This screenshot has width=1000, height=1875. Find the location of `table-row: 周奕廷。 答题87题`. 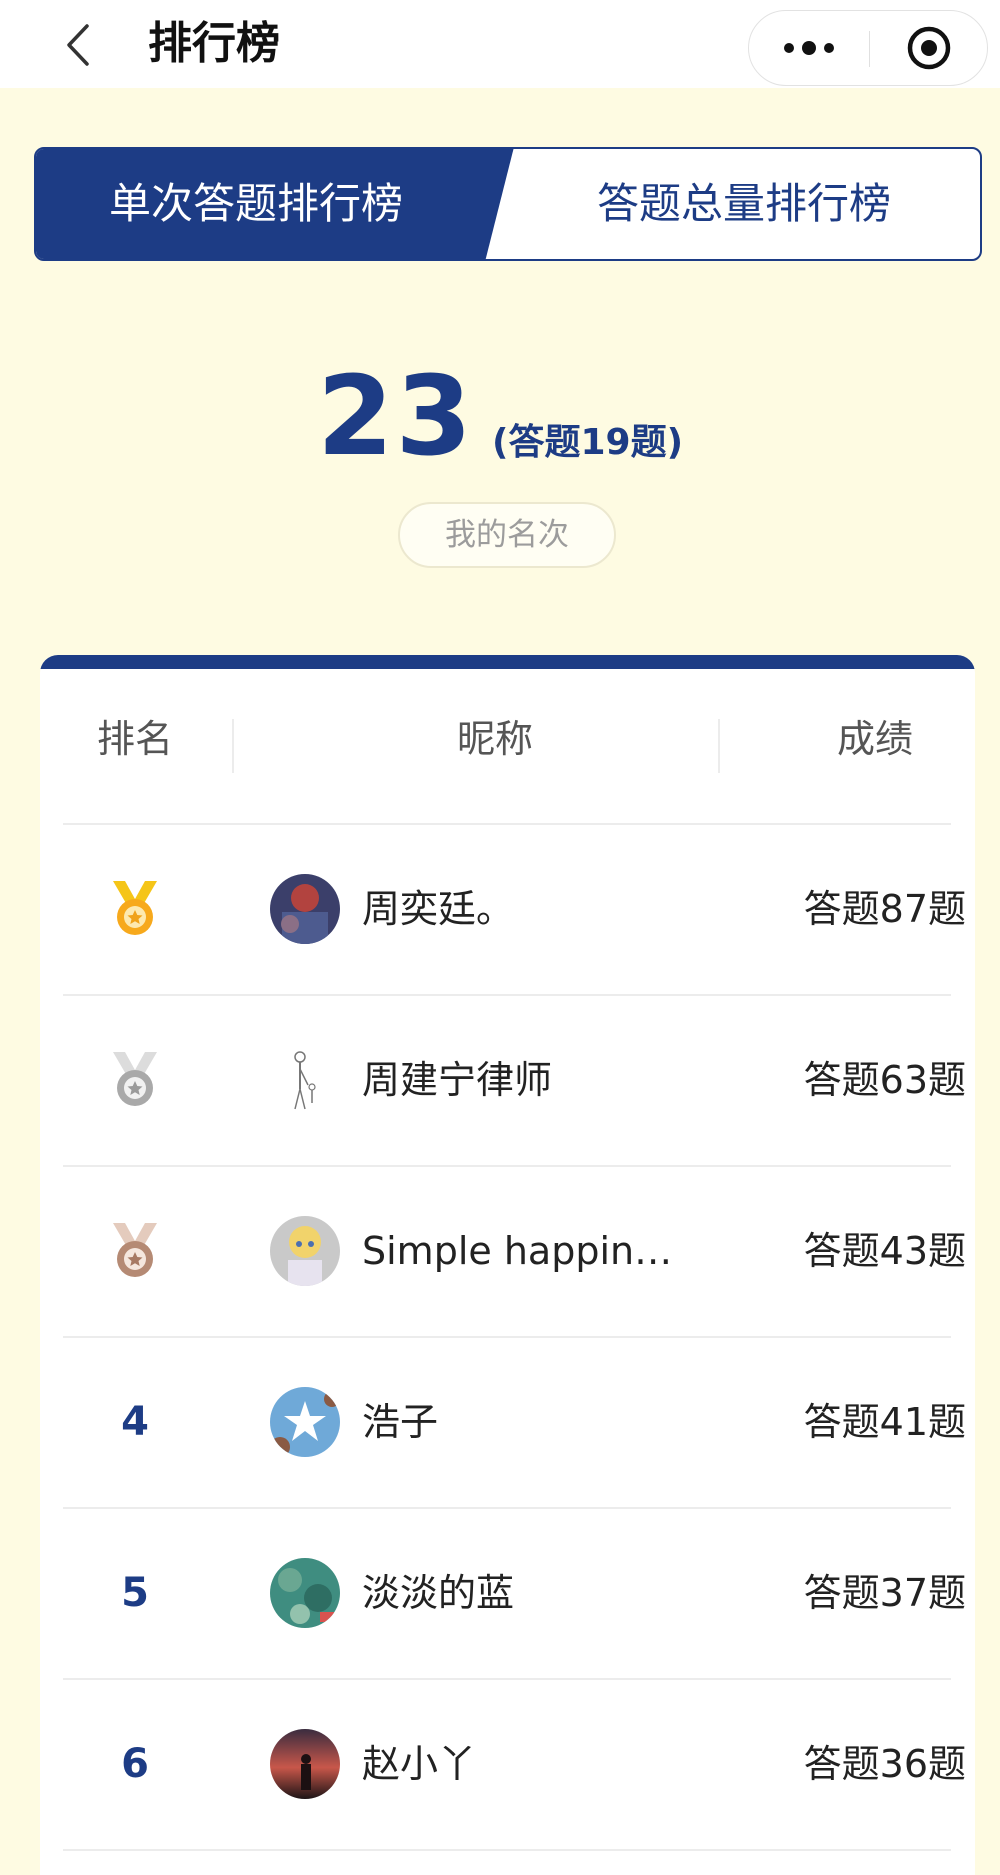

table-row: 周奕廷。 答题87题 is located at coordinates (507, 909).